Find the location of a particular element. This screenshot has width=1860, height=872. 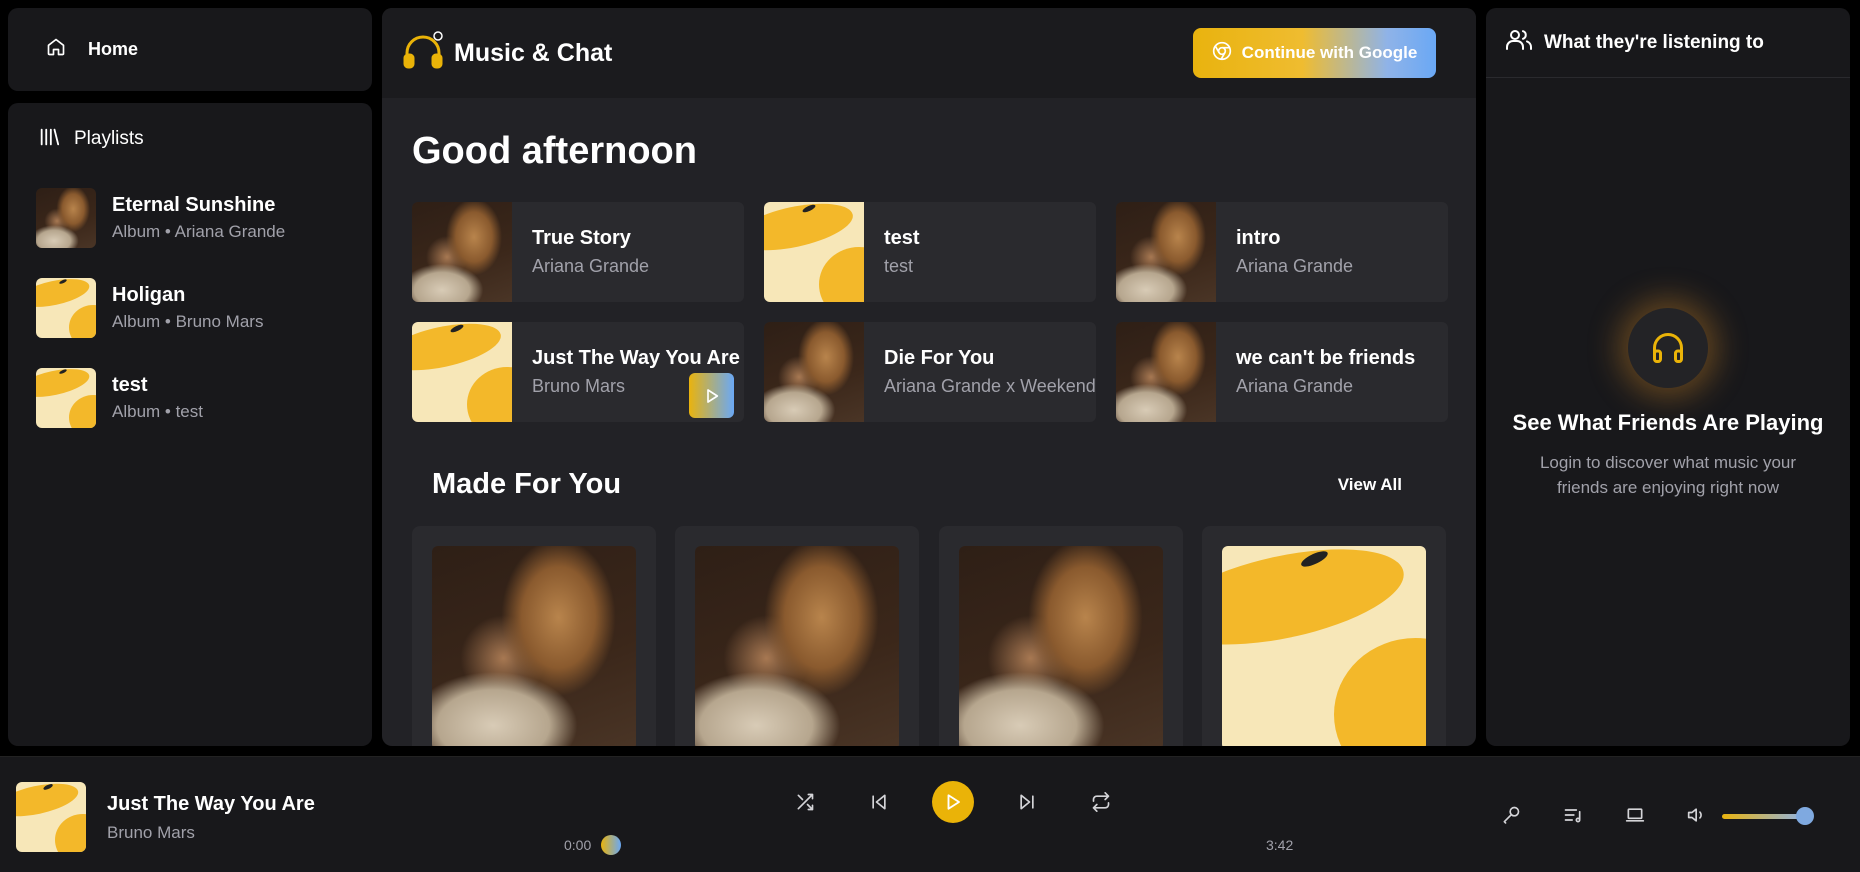

chrome-icon is located at coordinates (1222, 53).